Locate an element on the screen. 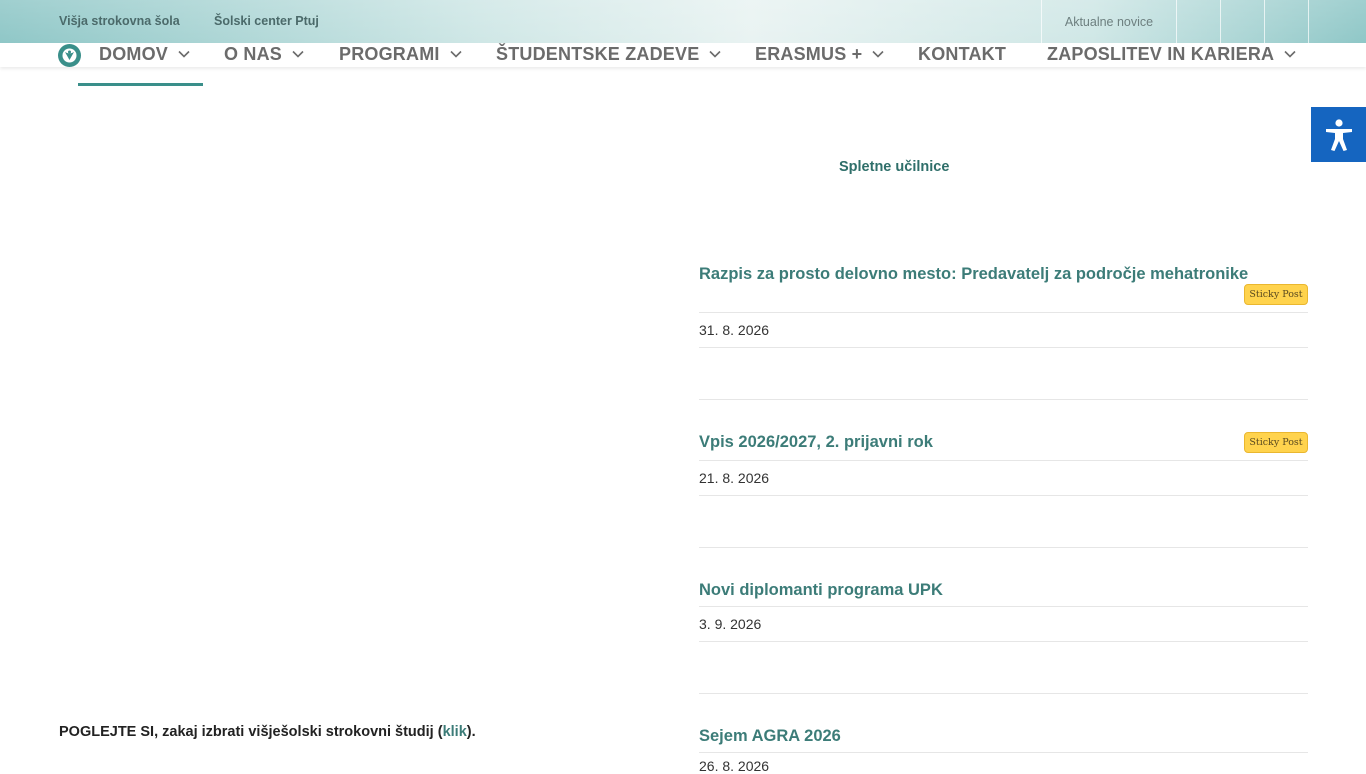  accessibility-icon is located at coordinates (1338, 134).